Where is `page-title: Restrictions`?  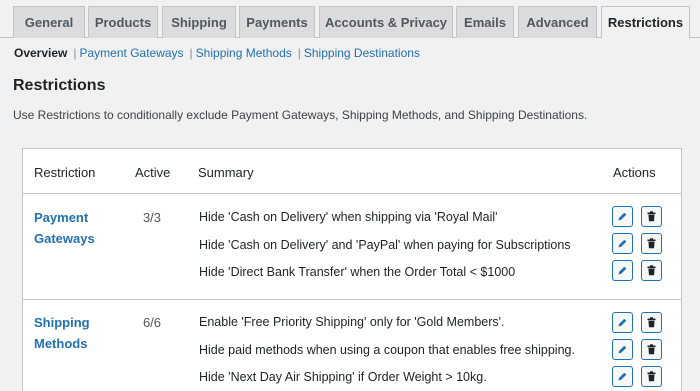 page-title: Restrictions is located at coordinates (59, 85).